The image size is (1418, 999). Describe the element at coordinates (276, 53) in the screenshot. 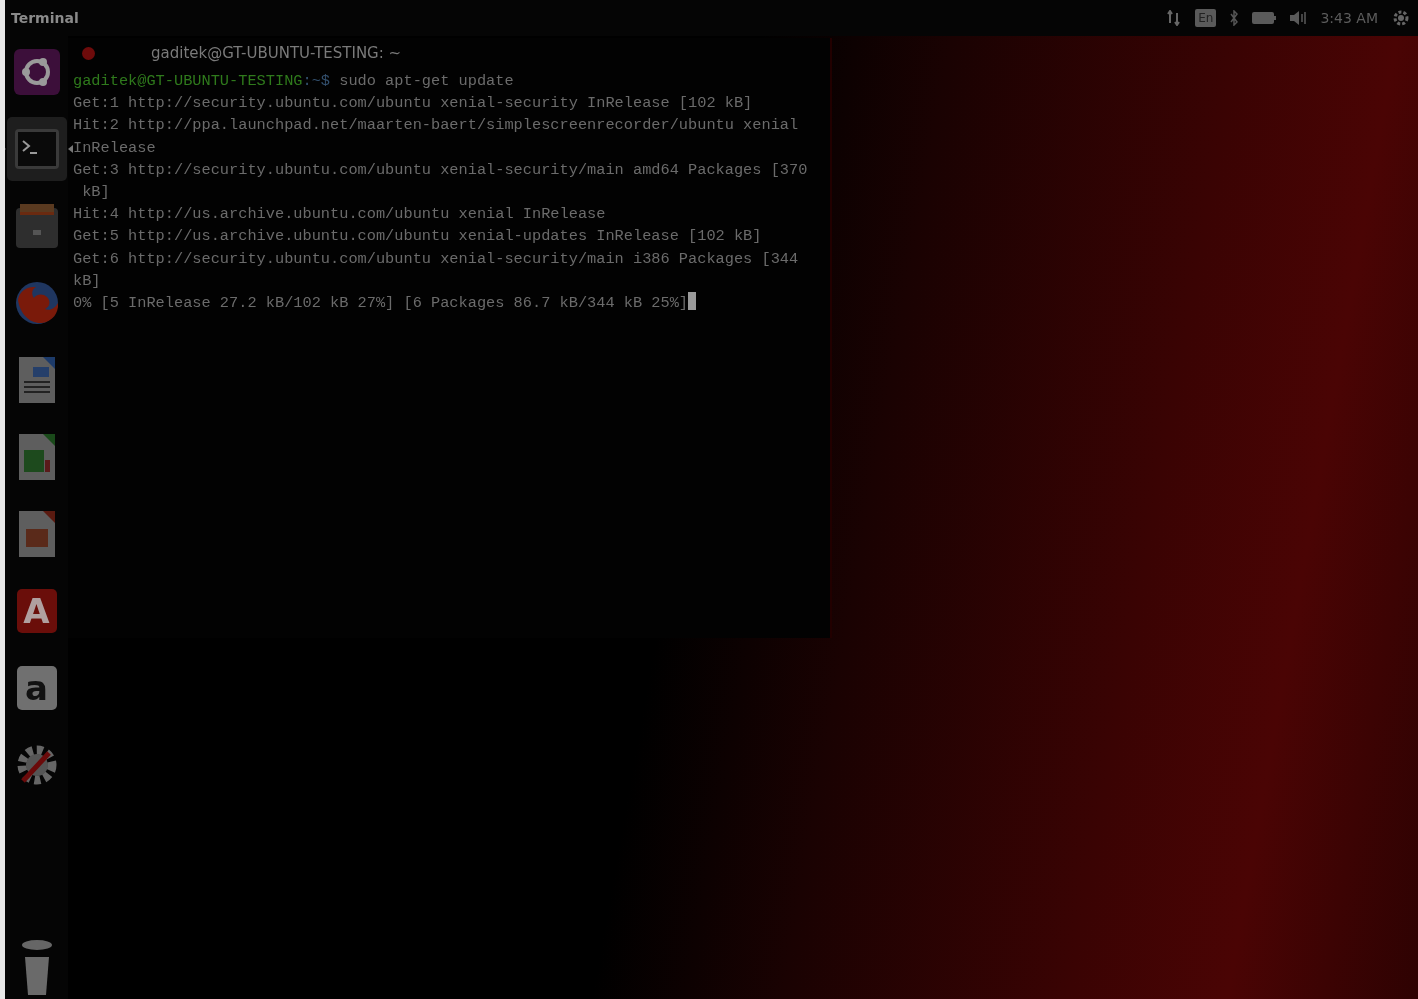

I see `window-title: gaditek@GT-UBUNTU-TESTING: ~` at that location.